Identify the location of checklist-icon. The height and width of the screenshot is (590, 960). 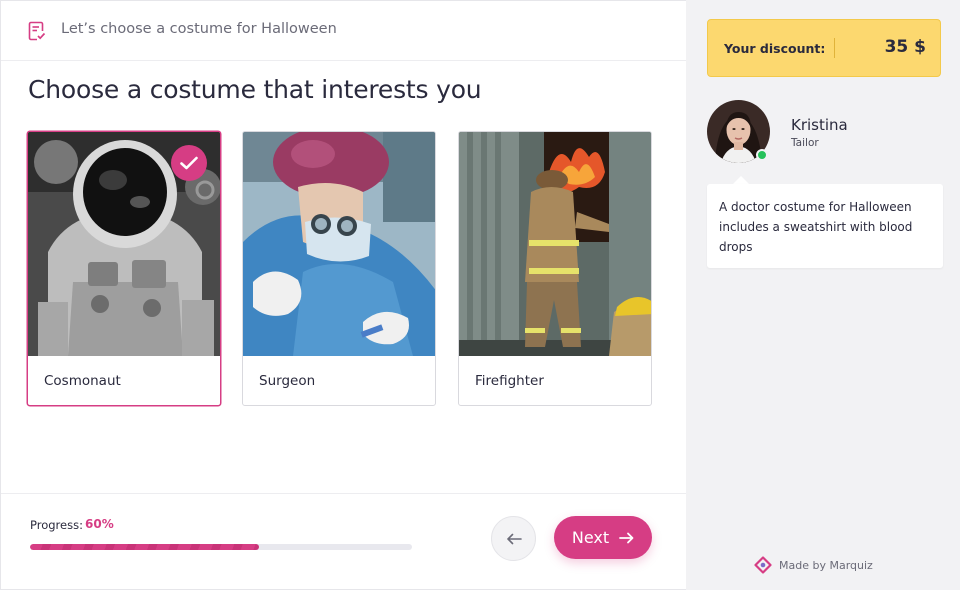
(37, 31).